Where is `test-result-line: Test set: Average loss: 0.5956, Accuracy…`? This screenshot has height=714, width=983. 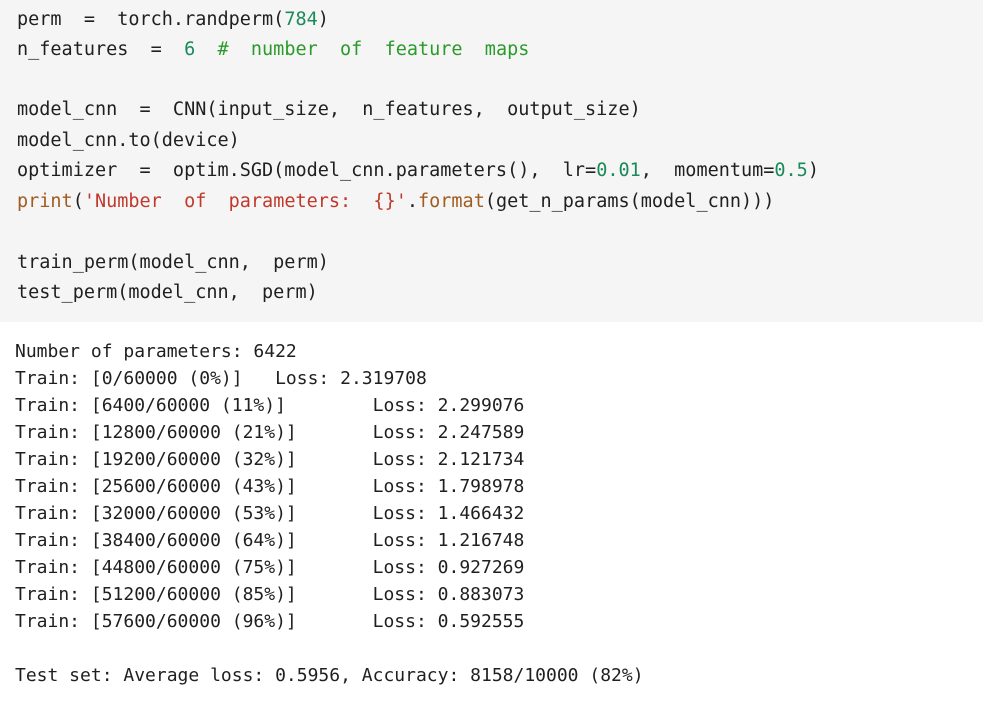
test-result-line: Test set: Average loss: 0.5956, Accuracy… is located at coordinates (329, 675).